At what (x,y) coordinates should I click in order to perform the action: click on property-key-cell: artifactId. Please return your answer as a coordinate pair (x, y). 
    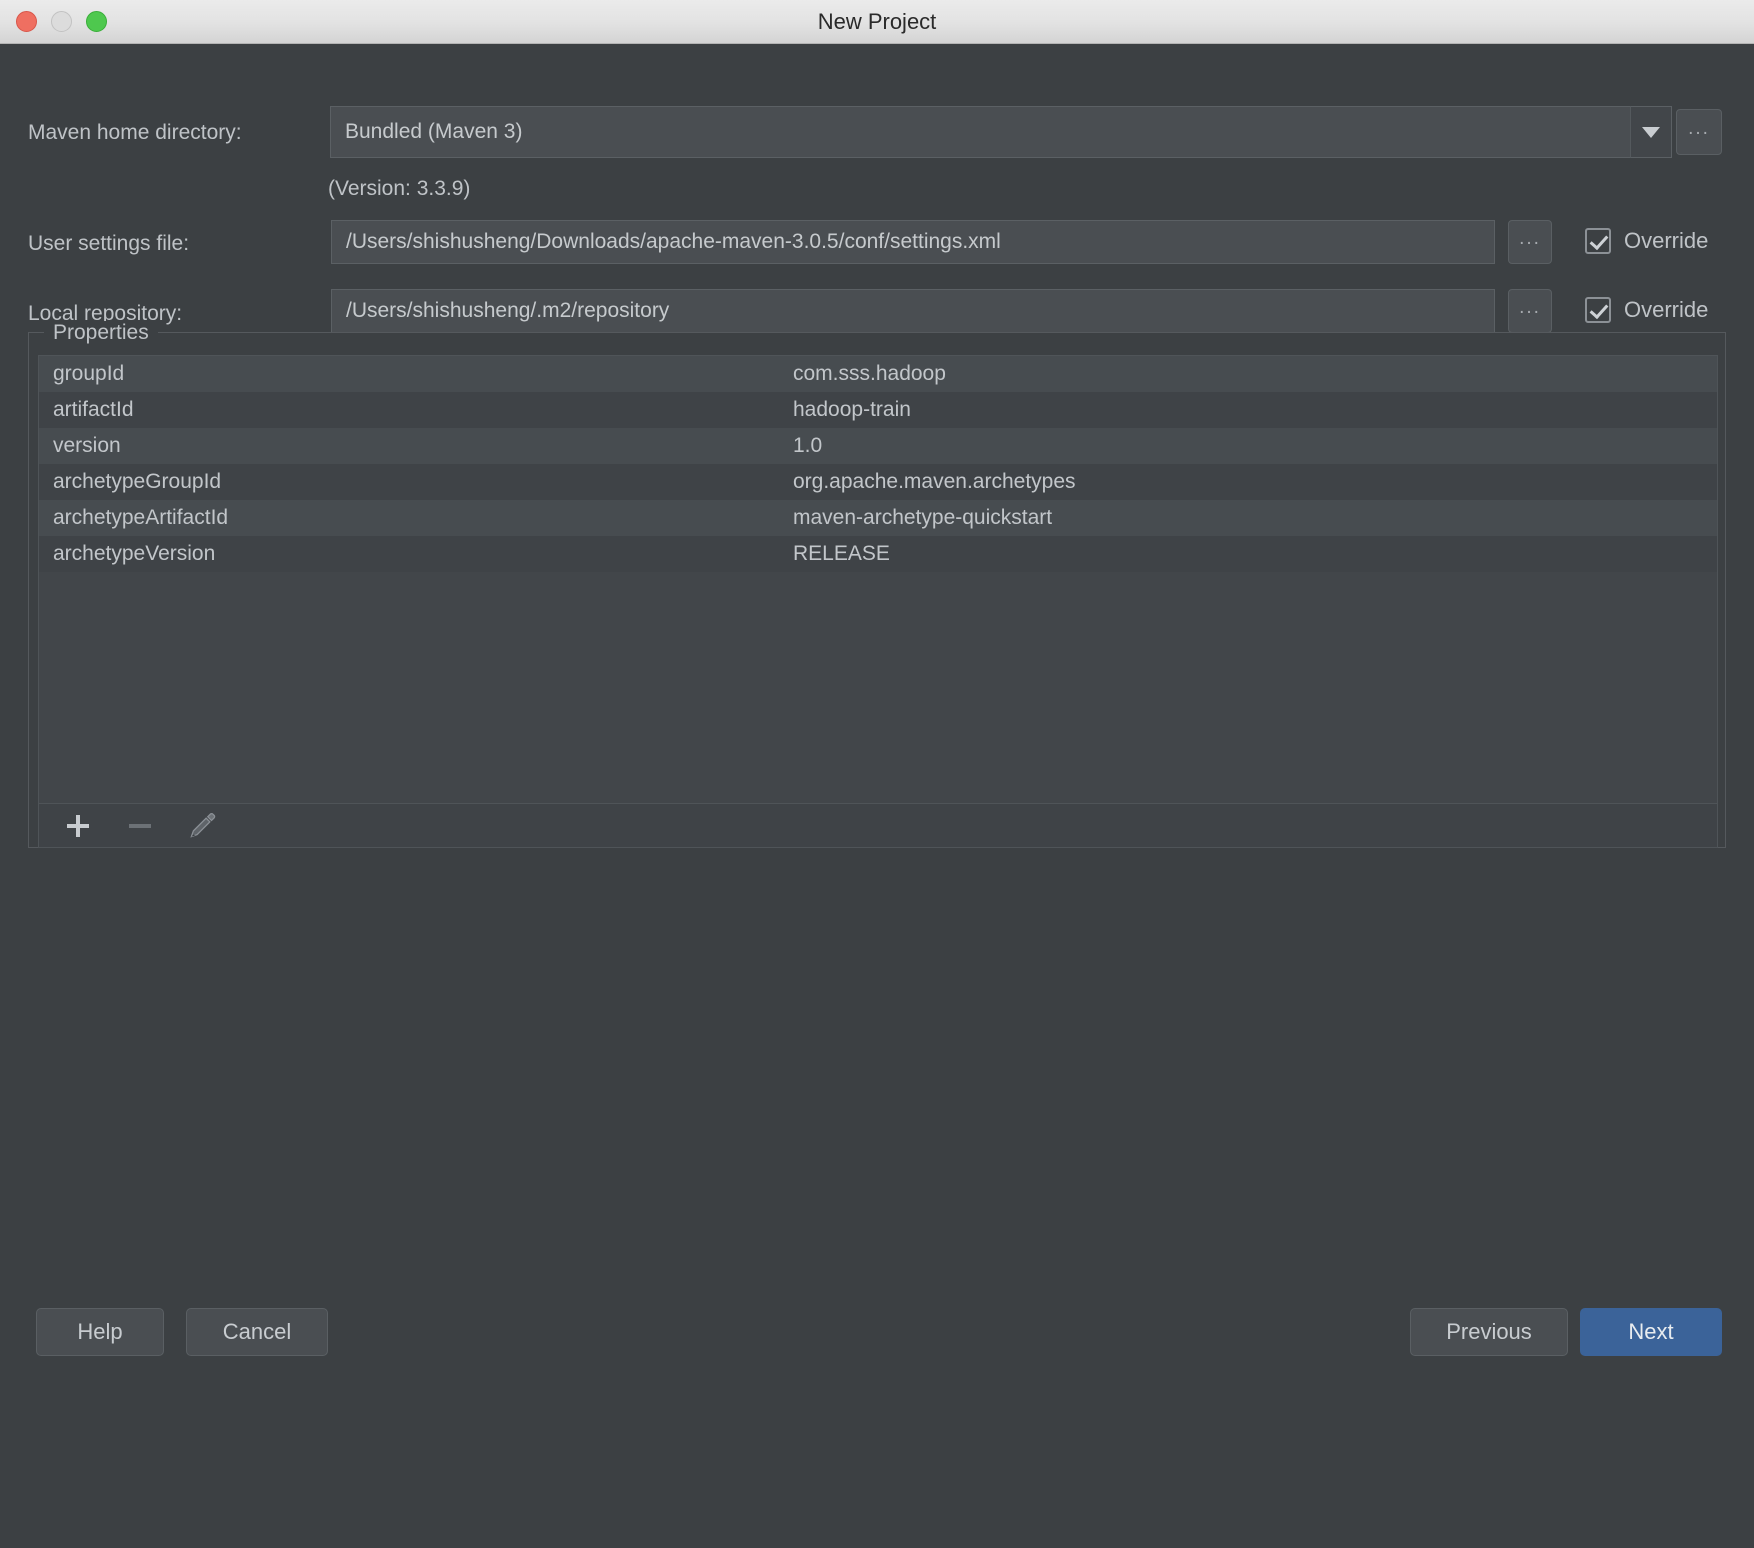
    Looking at the image, I should click on (93, 409).